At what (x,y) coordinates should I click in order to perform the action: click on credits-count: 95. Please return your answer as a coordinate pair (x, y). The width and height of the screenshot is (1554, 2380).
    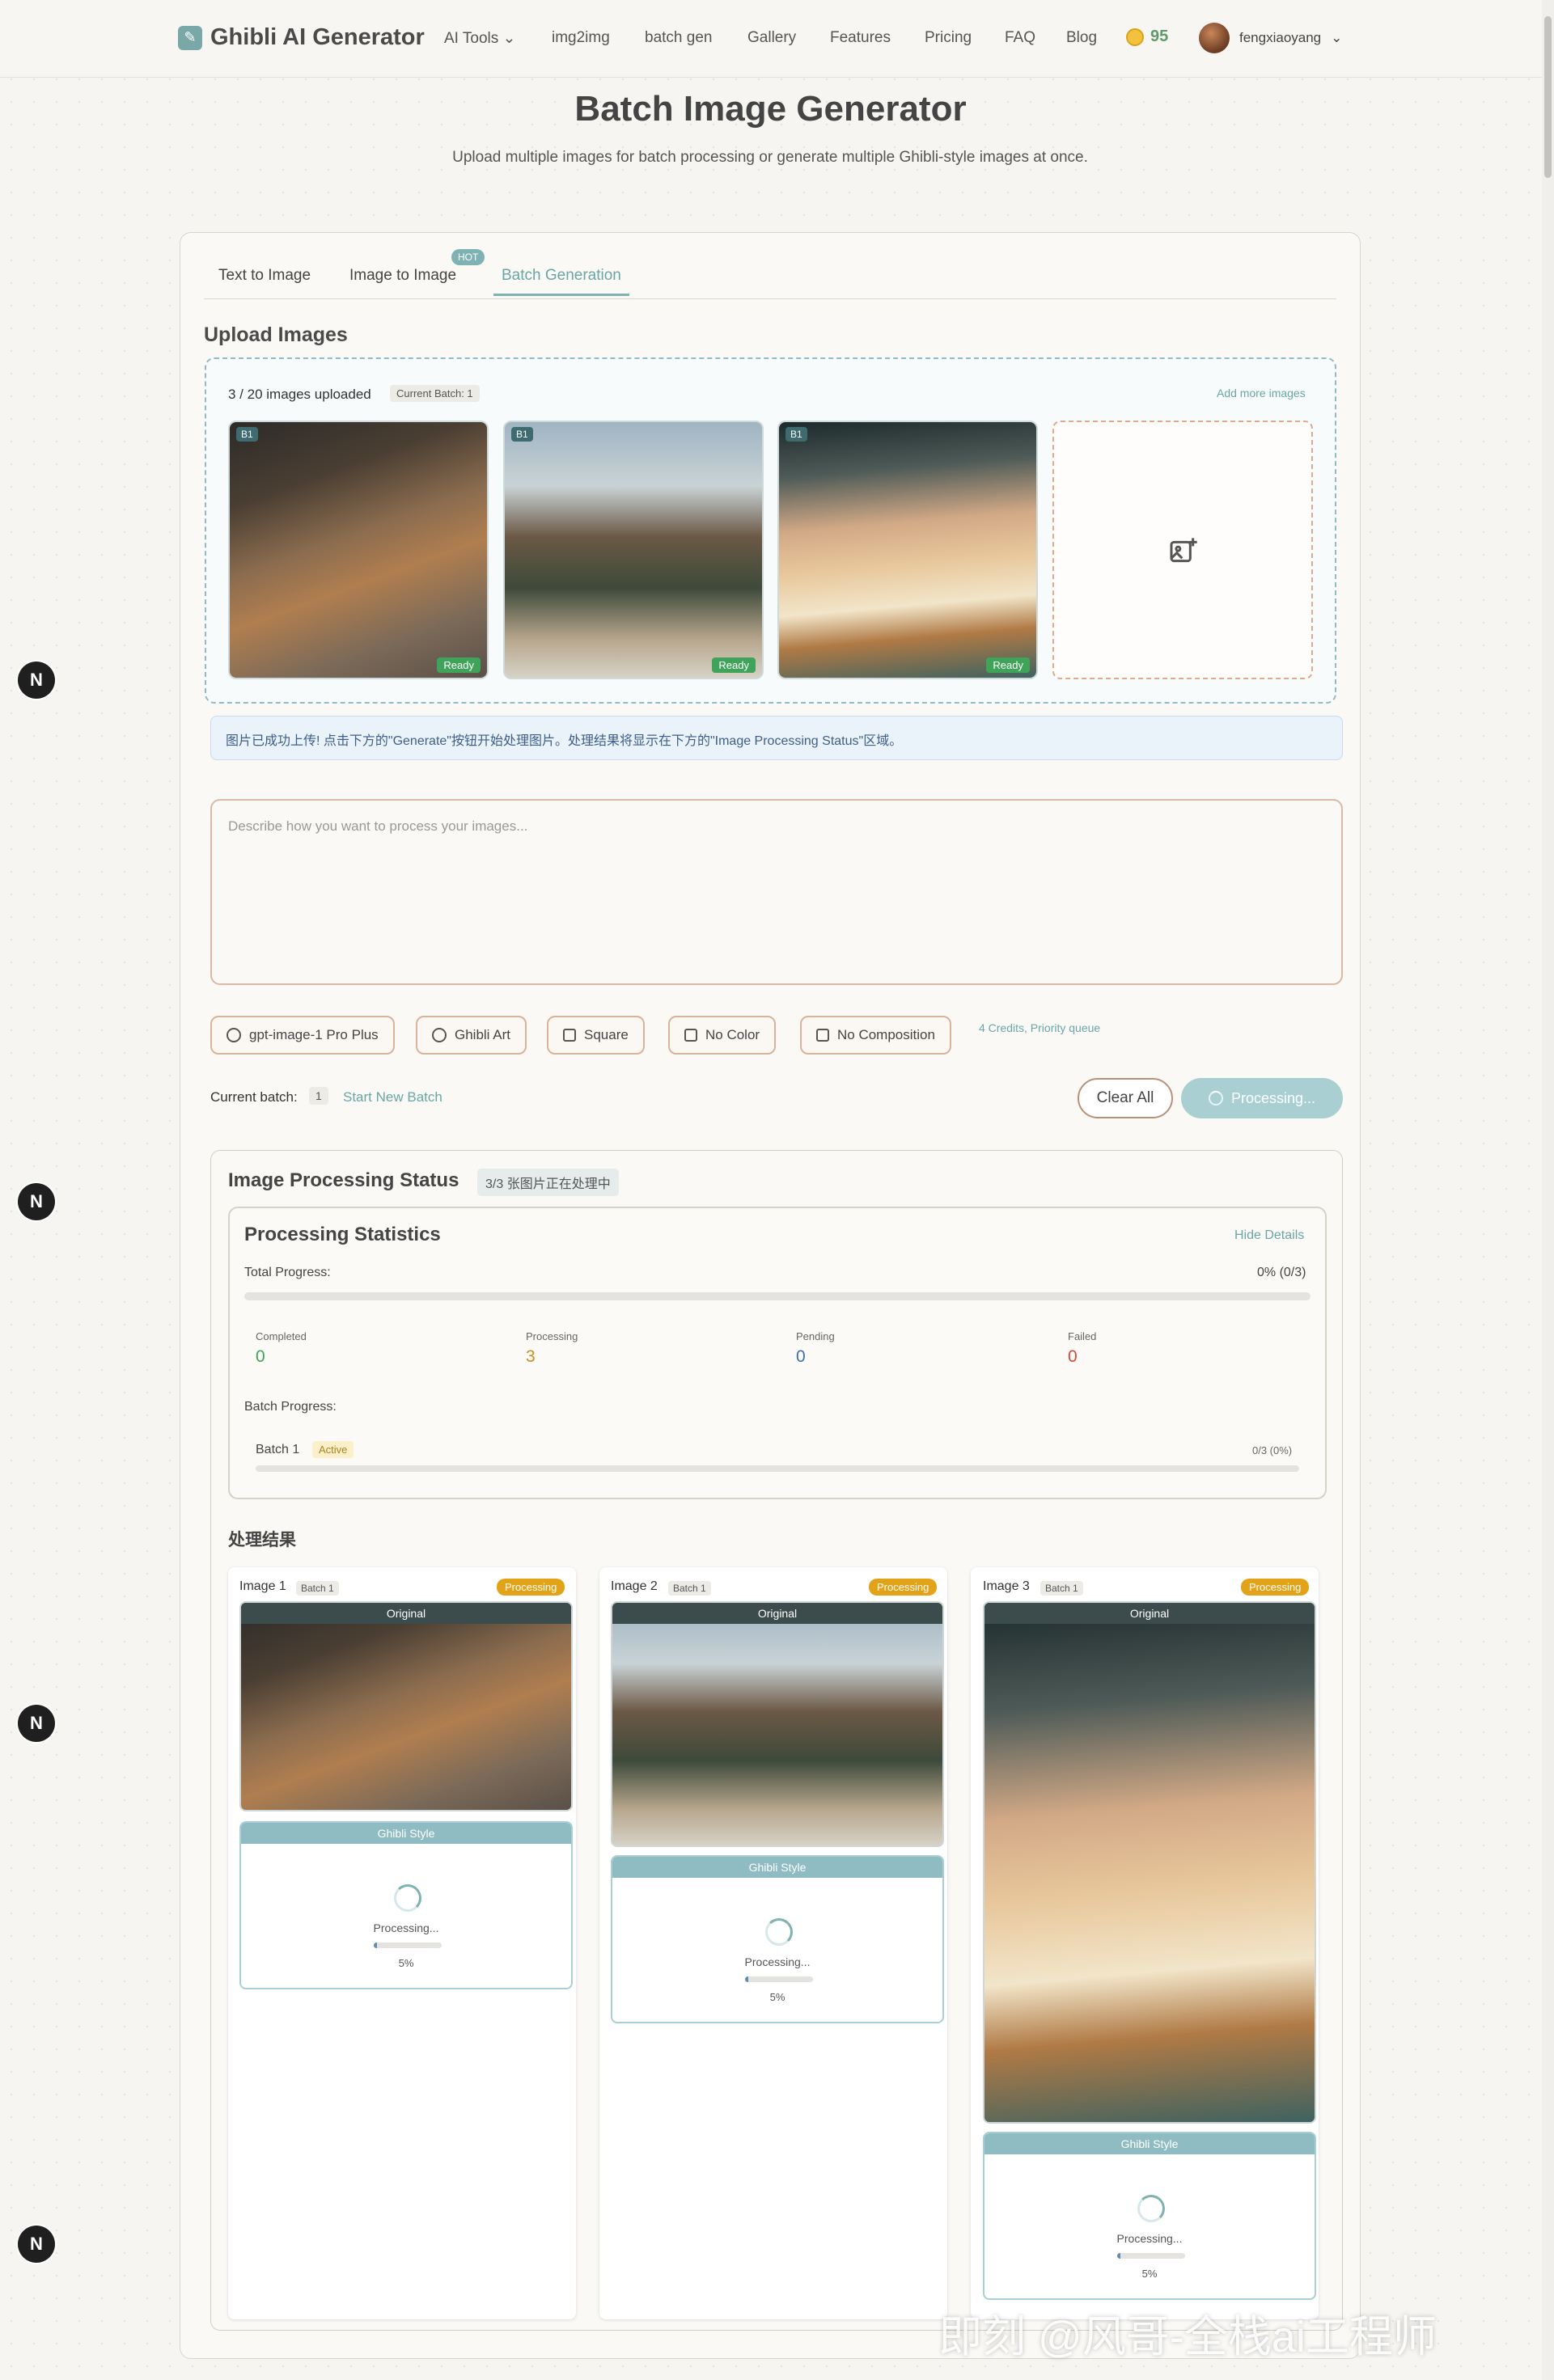
    Looking at the image, I should click on (1159, 36).